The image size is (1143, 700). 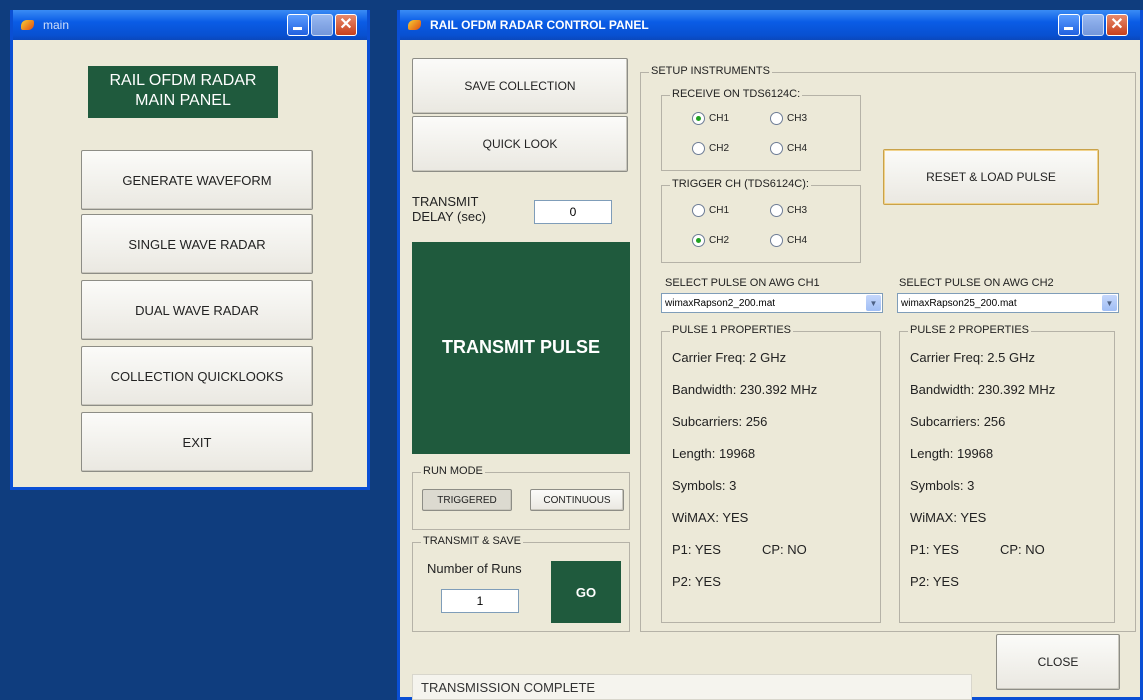 What do you see at coordinates (467, 500) in the screenshot?
I see `triggered-button: TRIGGERED` at bounding box center [467, 500].